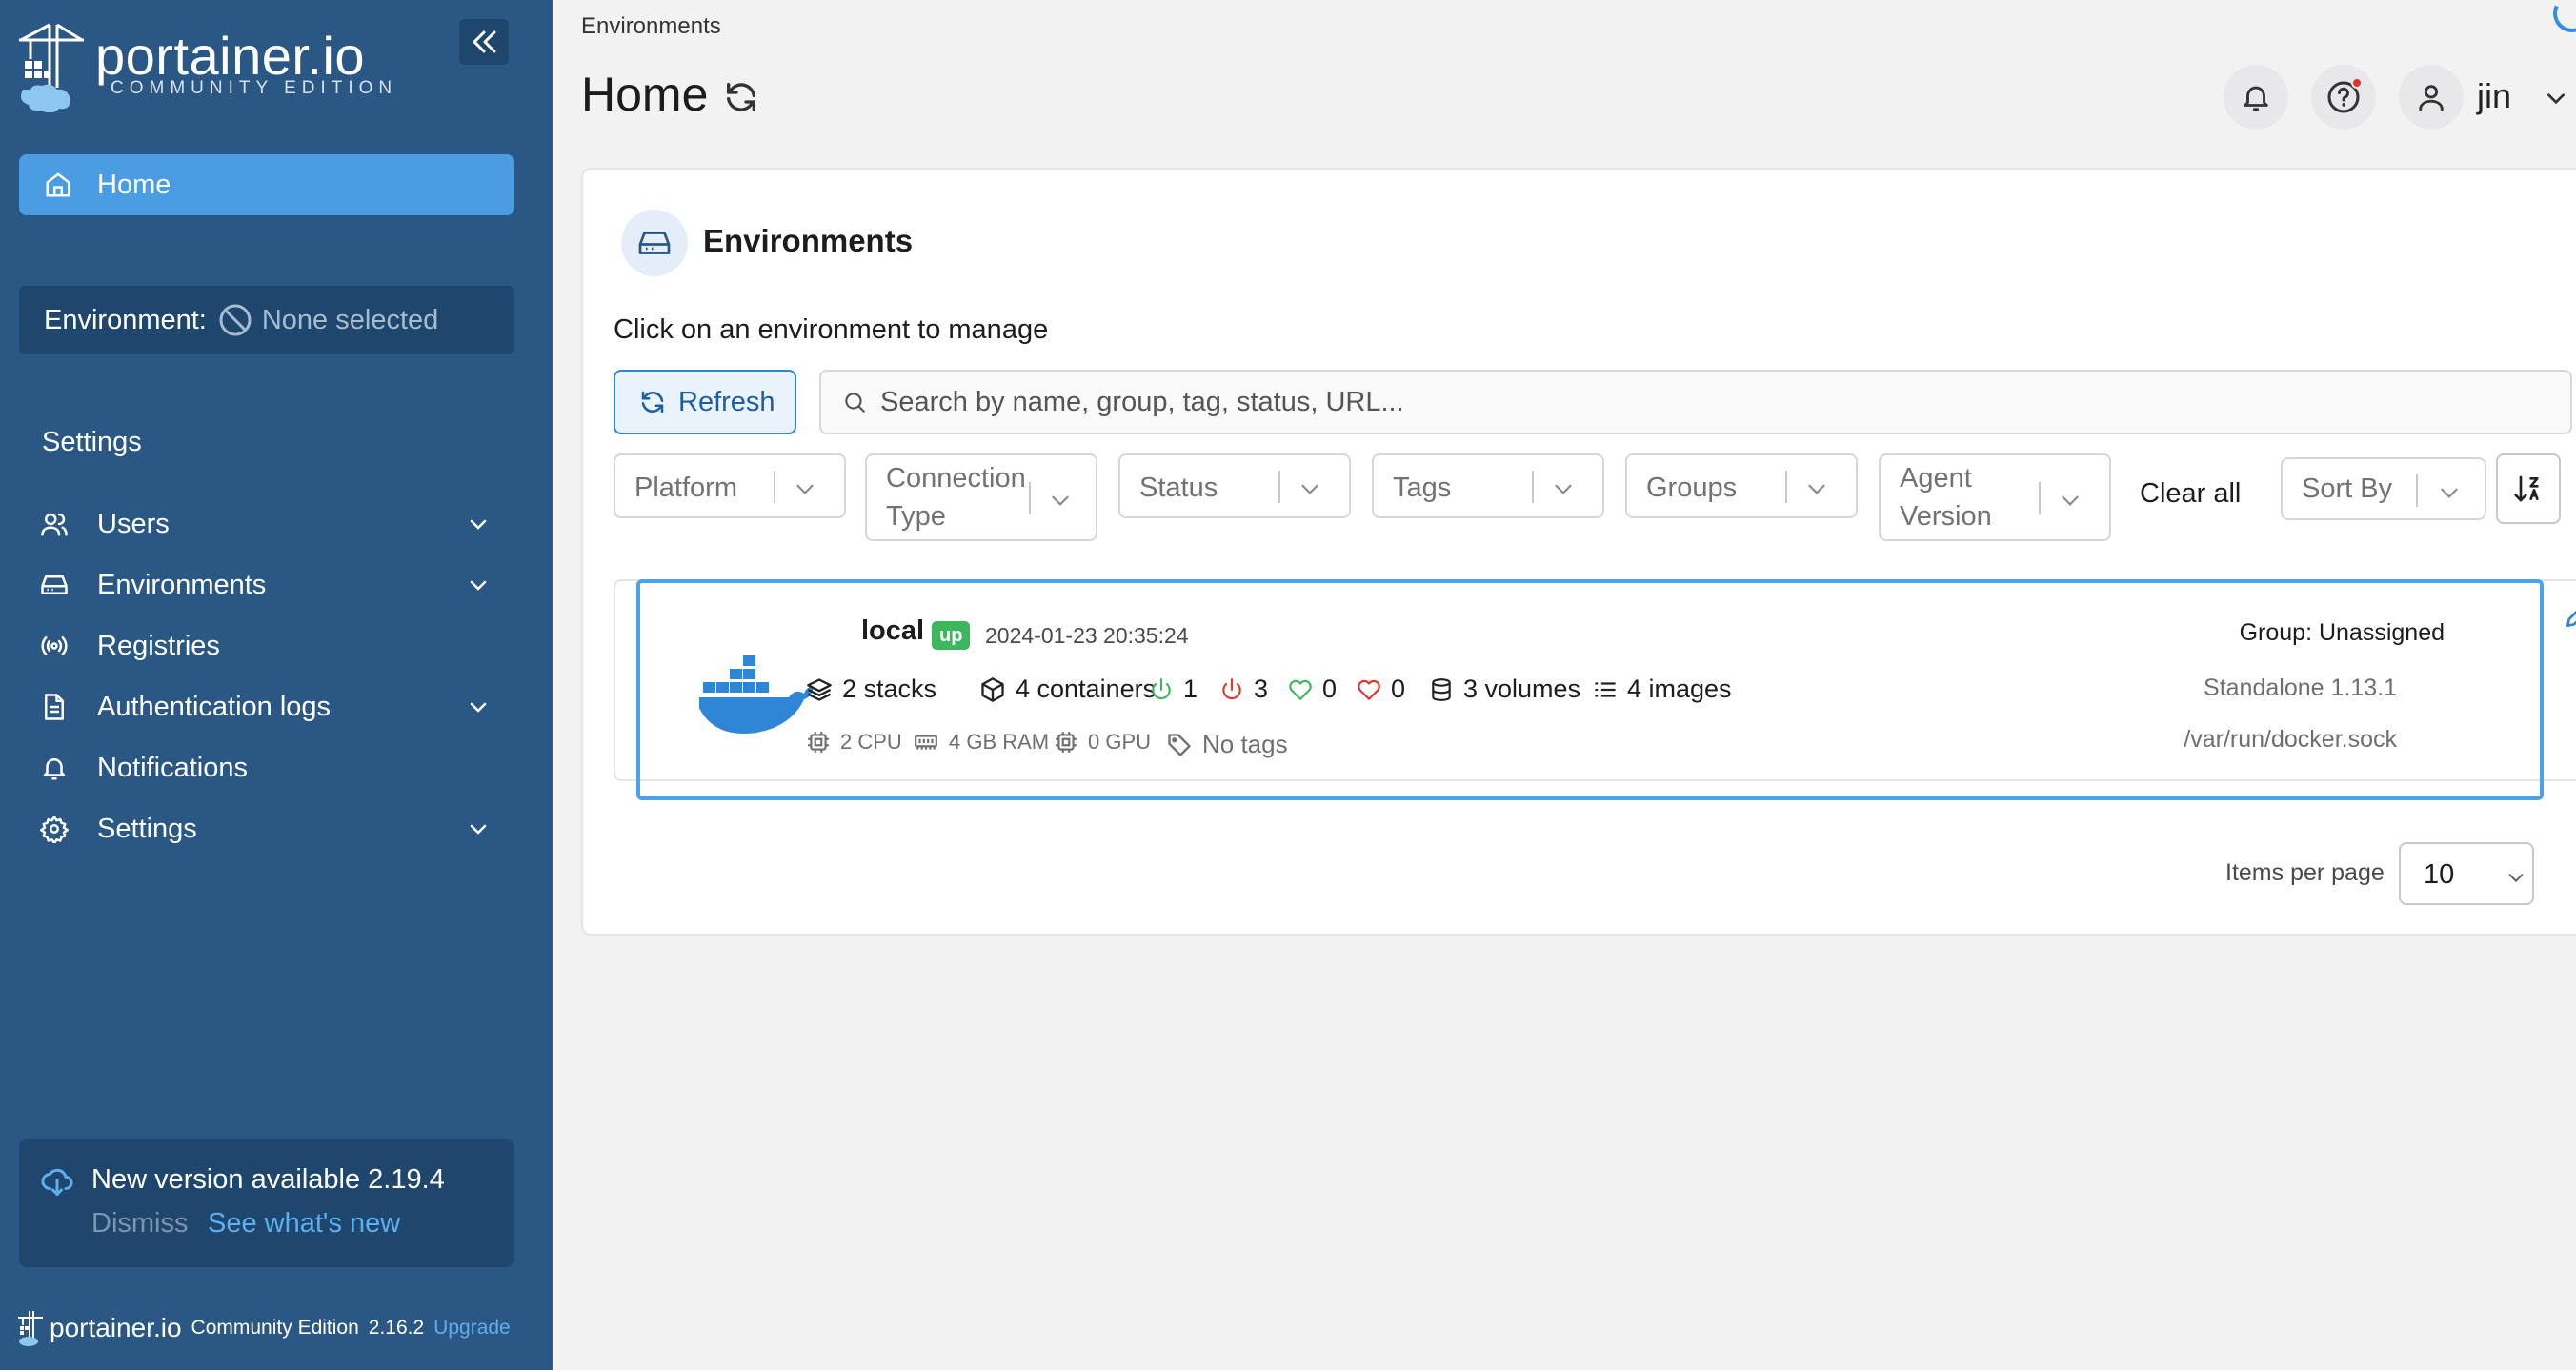 This screenshot has height=1370, width=2576. What do you see at coordinates (2494, 96) in the screenshot?
I see `username: jin` at bounding box center [2494, 96].